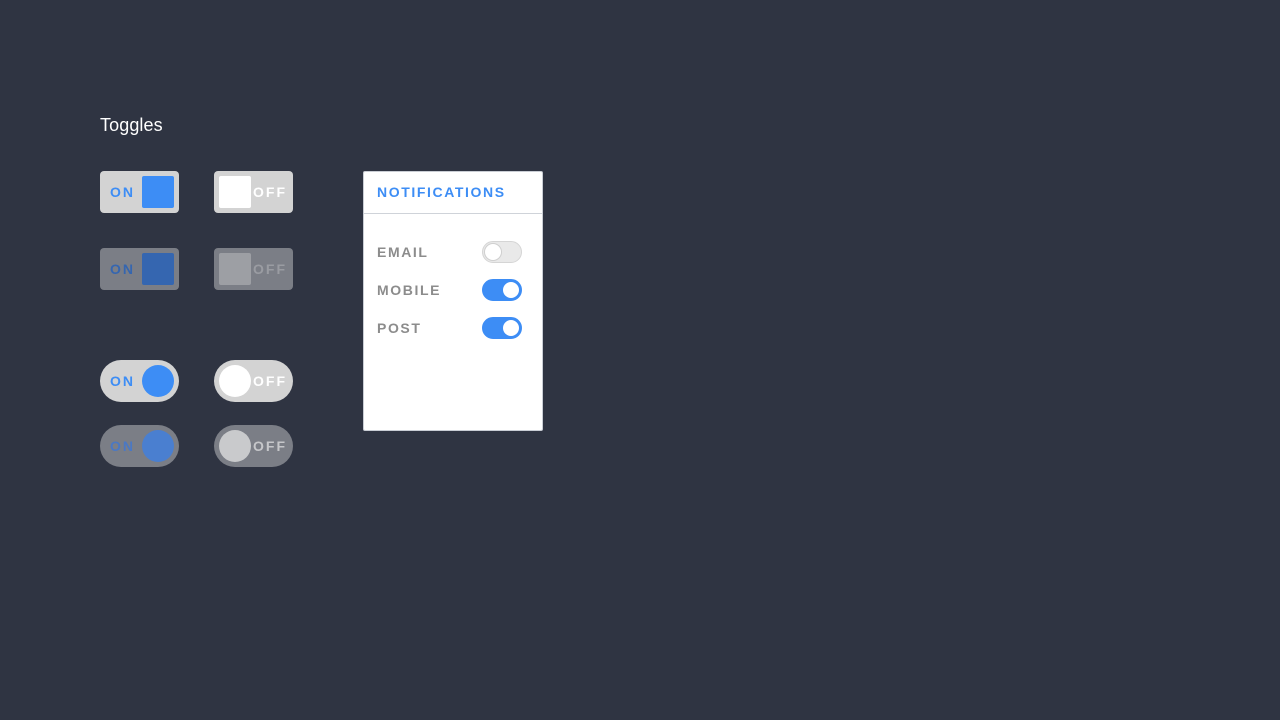 The image size is (1280, 720). Describe the element at coordinates (139, 269) in the screenshot. I see `square-toggle-on-disabled: ON` at that location.